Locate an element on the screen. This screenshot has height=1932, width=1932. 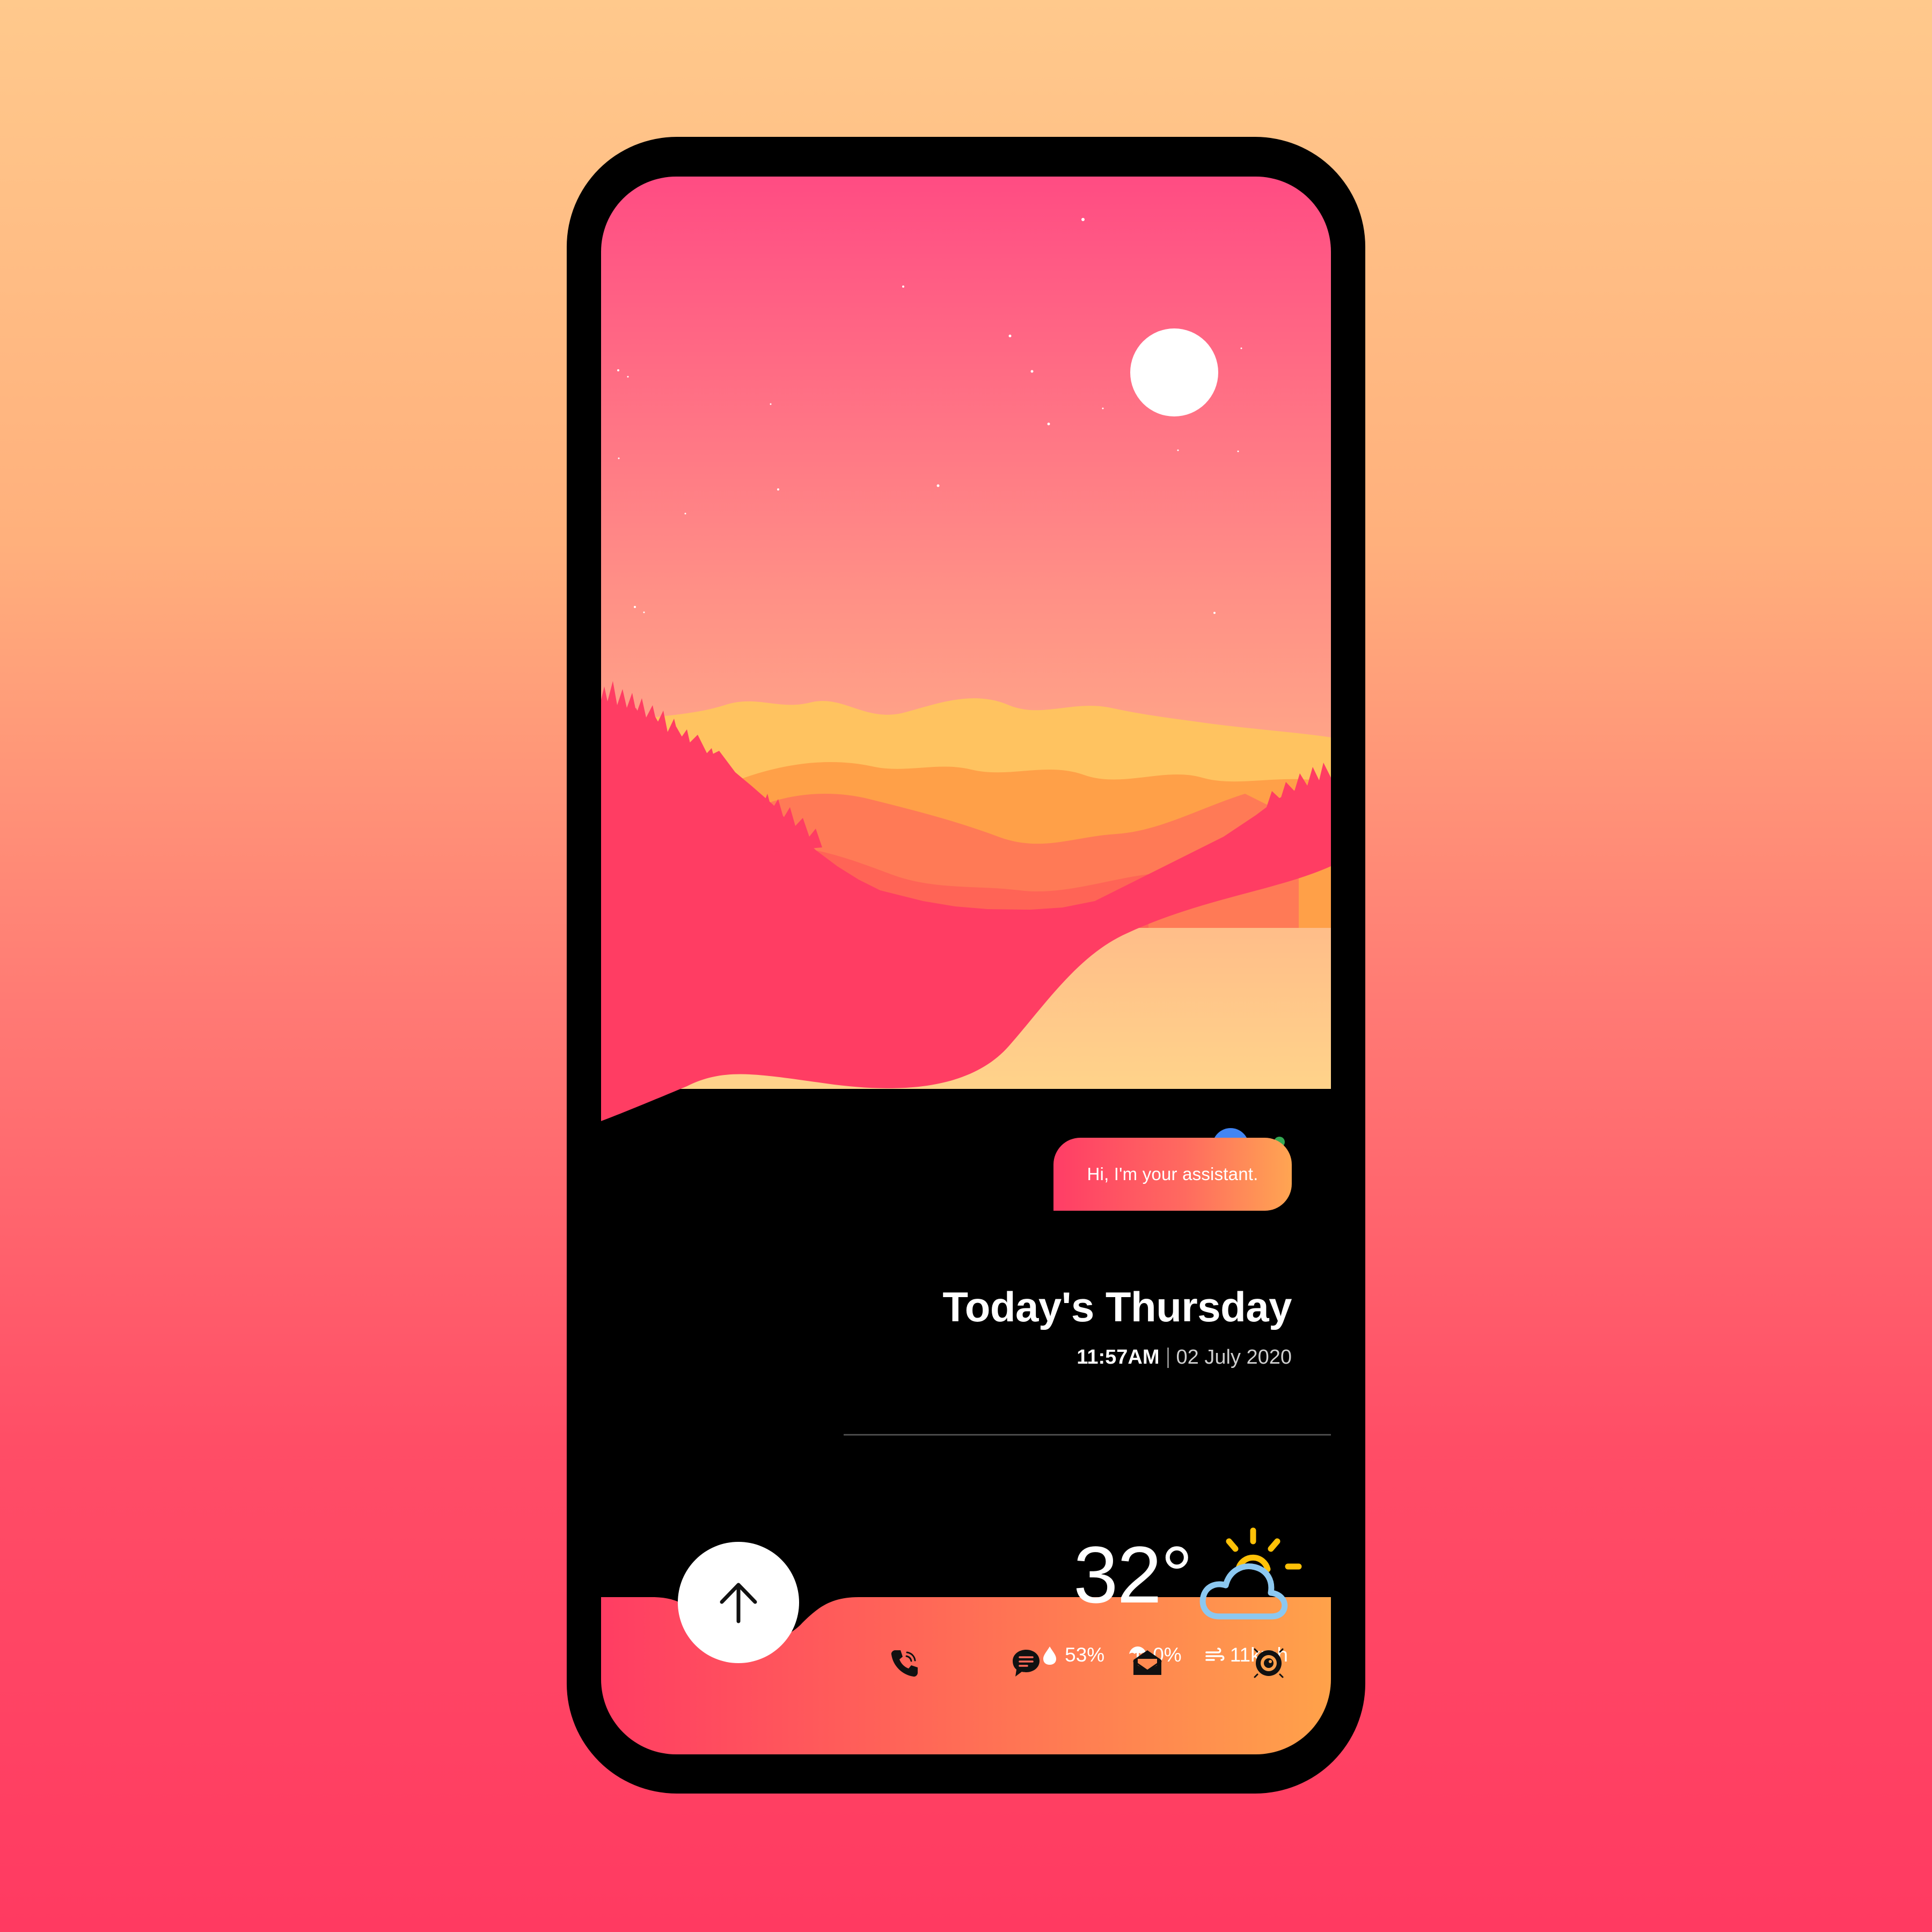
water-drop-icon is located at coordinates (1050, 1655).